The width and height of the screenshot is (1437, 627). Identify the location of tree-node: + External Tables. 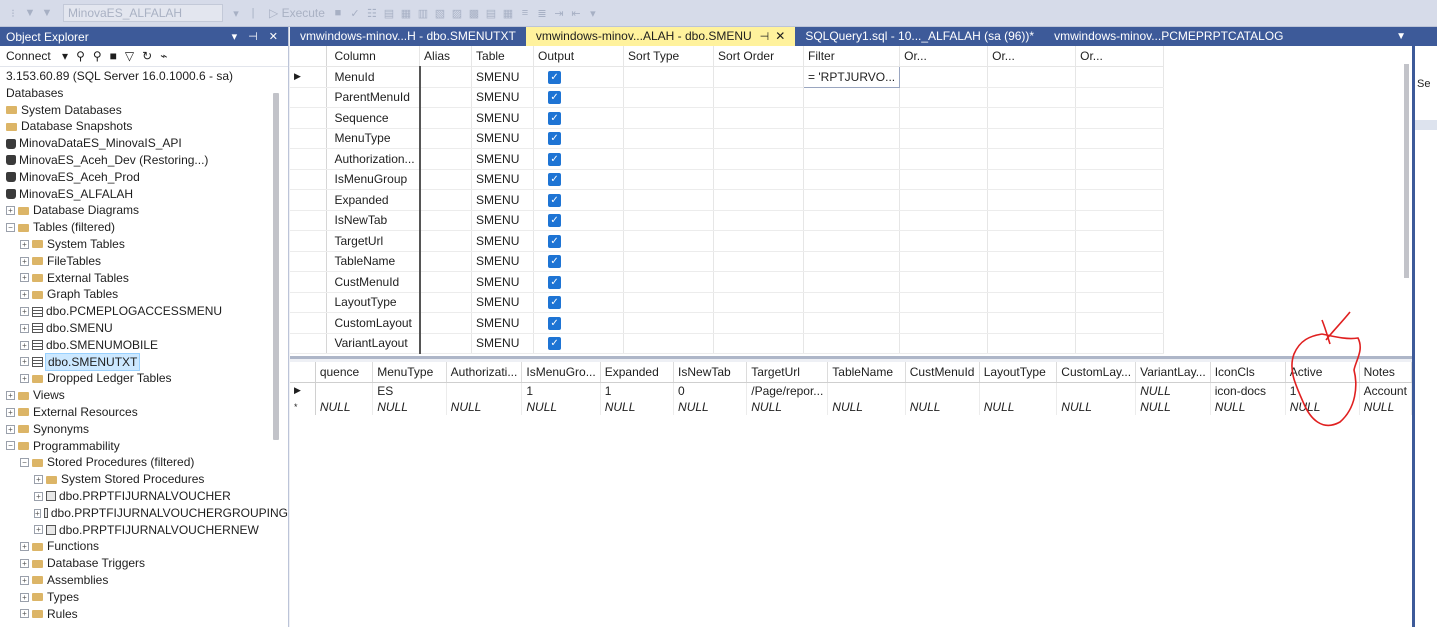
(144, 278).